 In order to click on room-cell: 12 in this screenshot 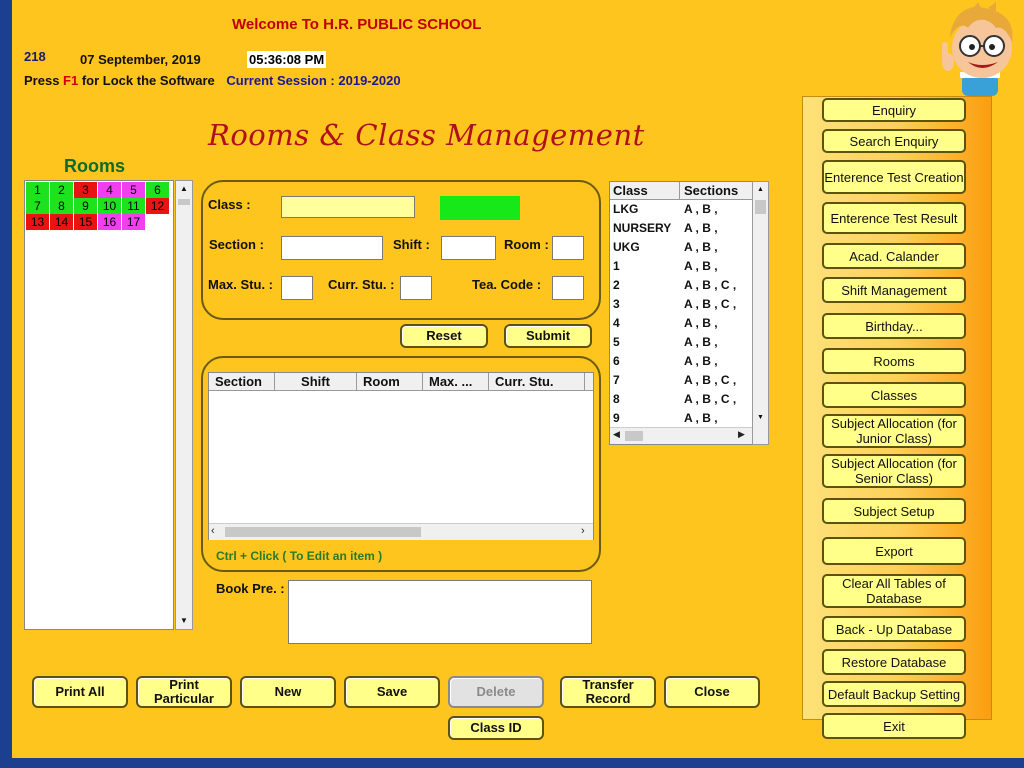, I will do `click(157, 206)`.